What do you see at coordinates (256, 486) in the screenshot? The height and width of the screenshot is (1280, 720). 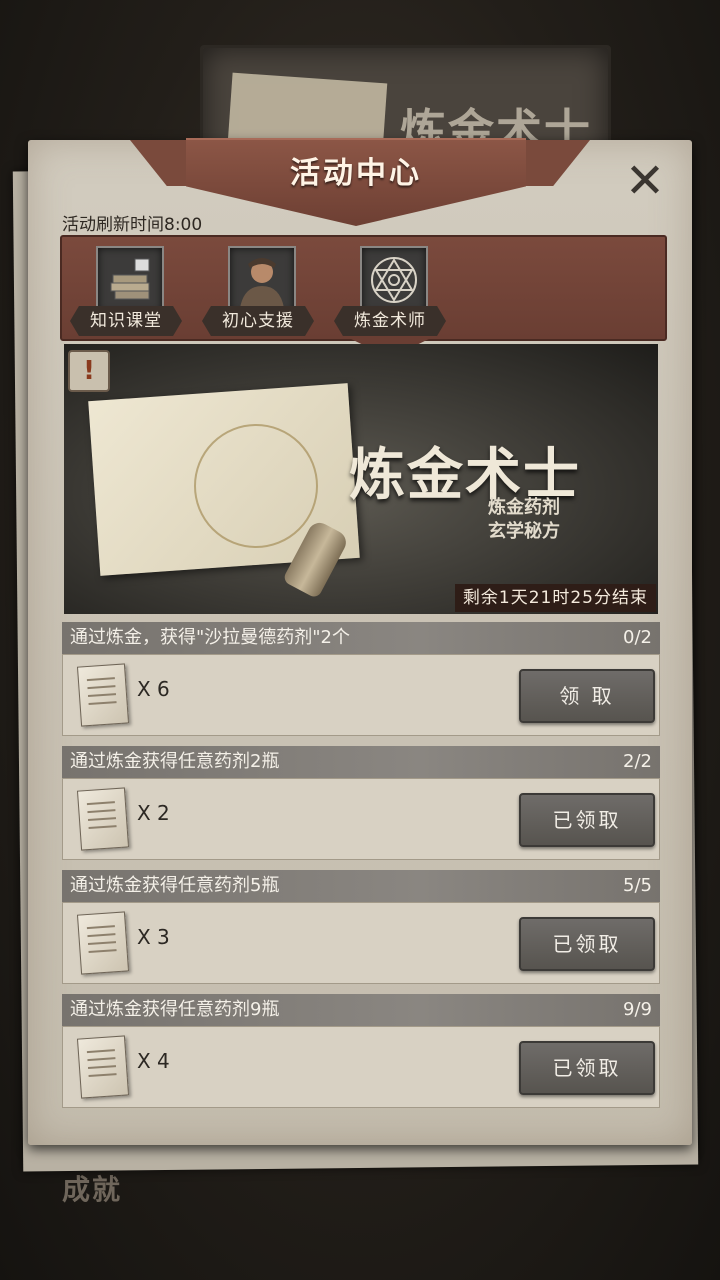 I see `transmutation-circle-illustration` at bounding box center [256, 486].